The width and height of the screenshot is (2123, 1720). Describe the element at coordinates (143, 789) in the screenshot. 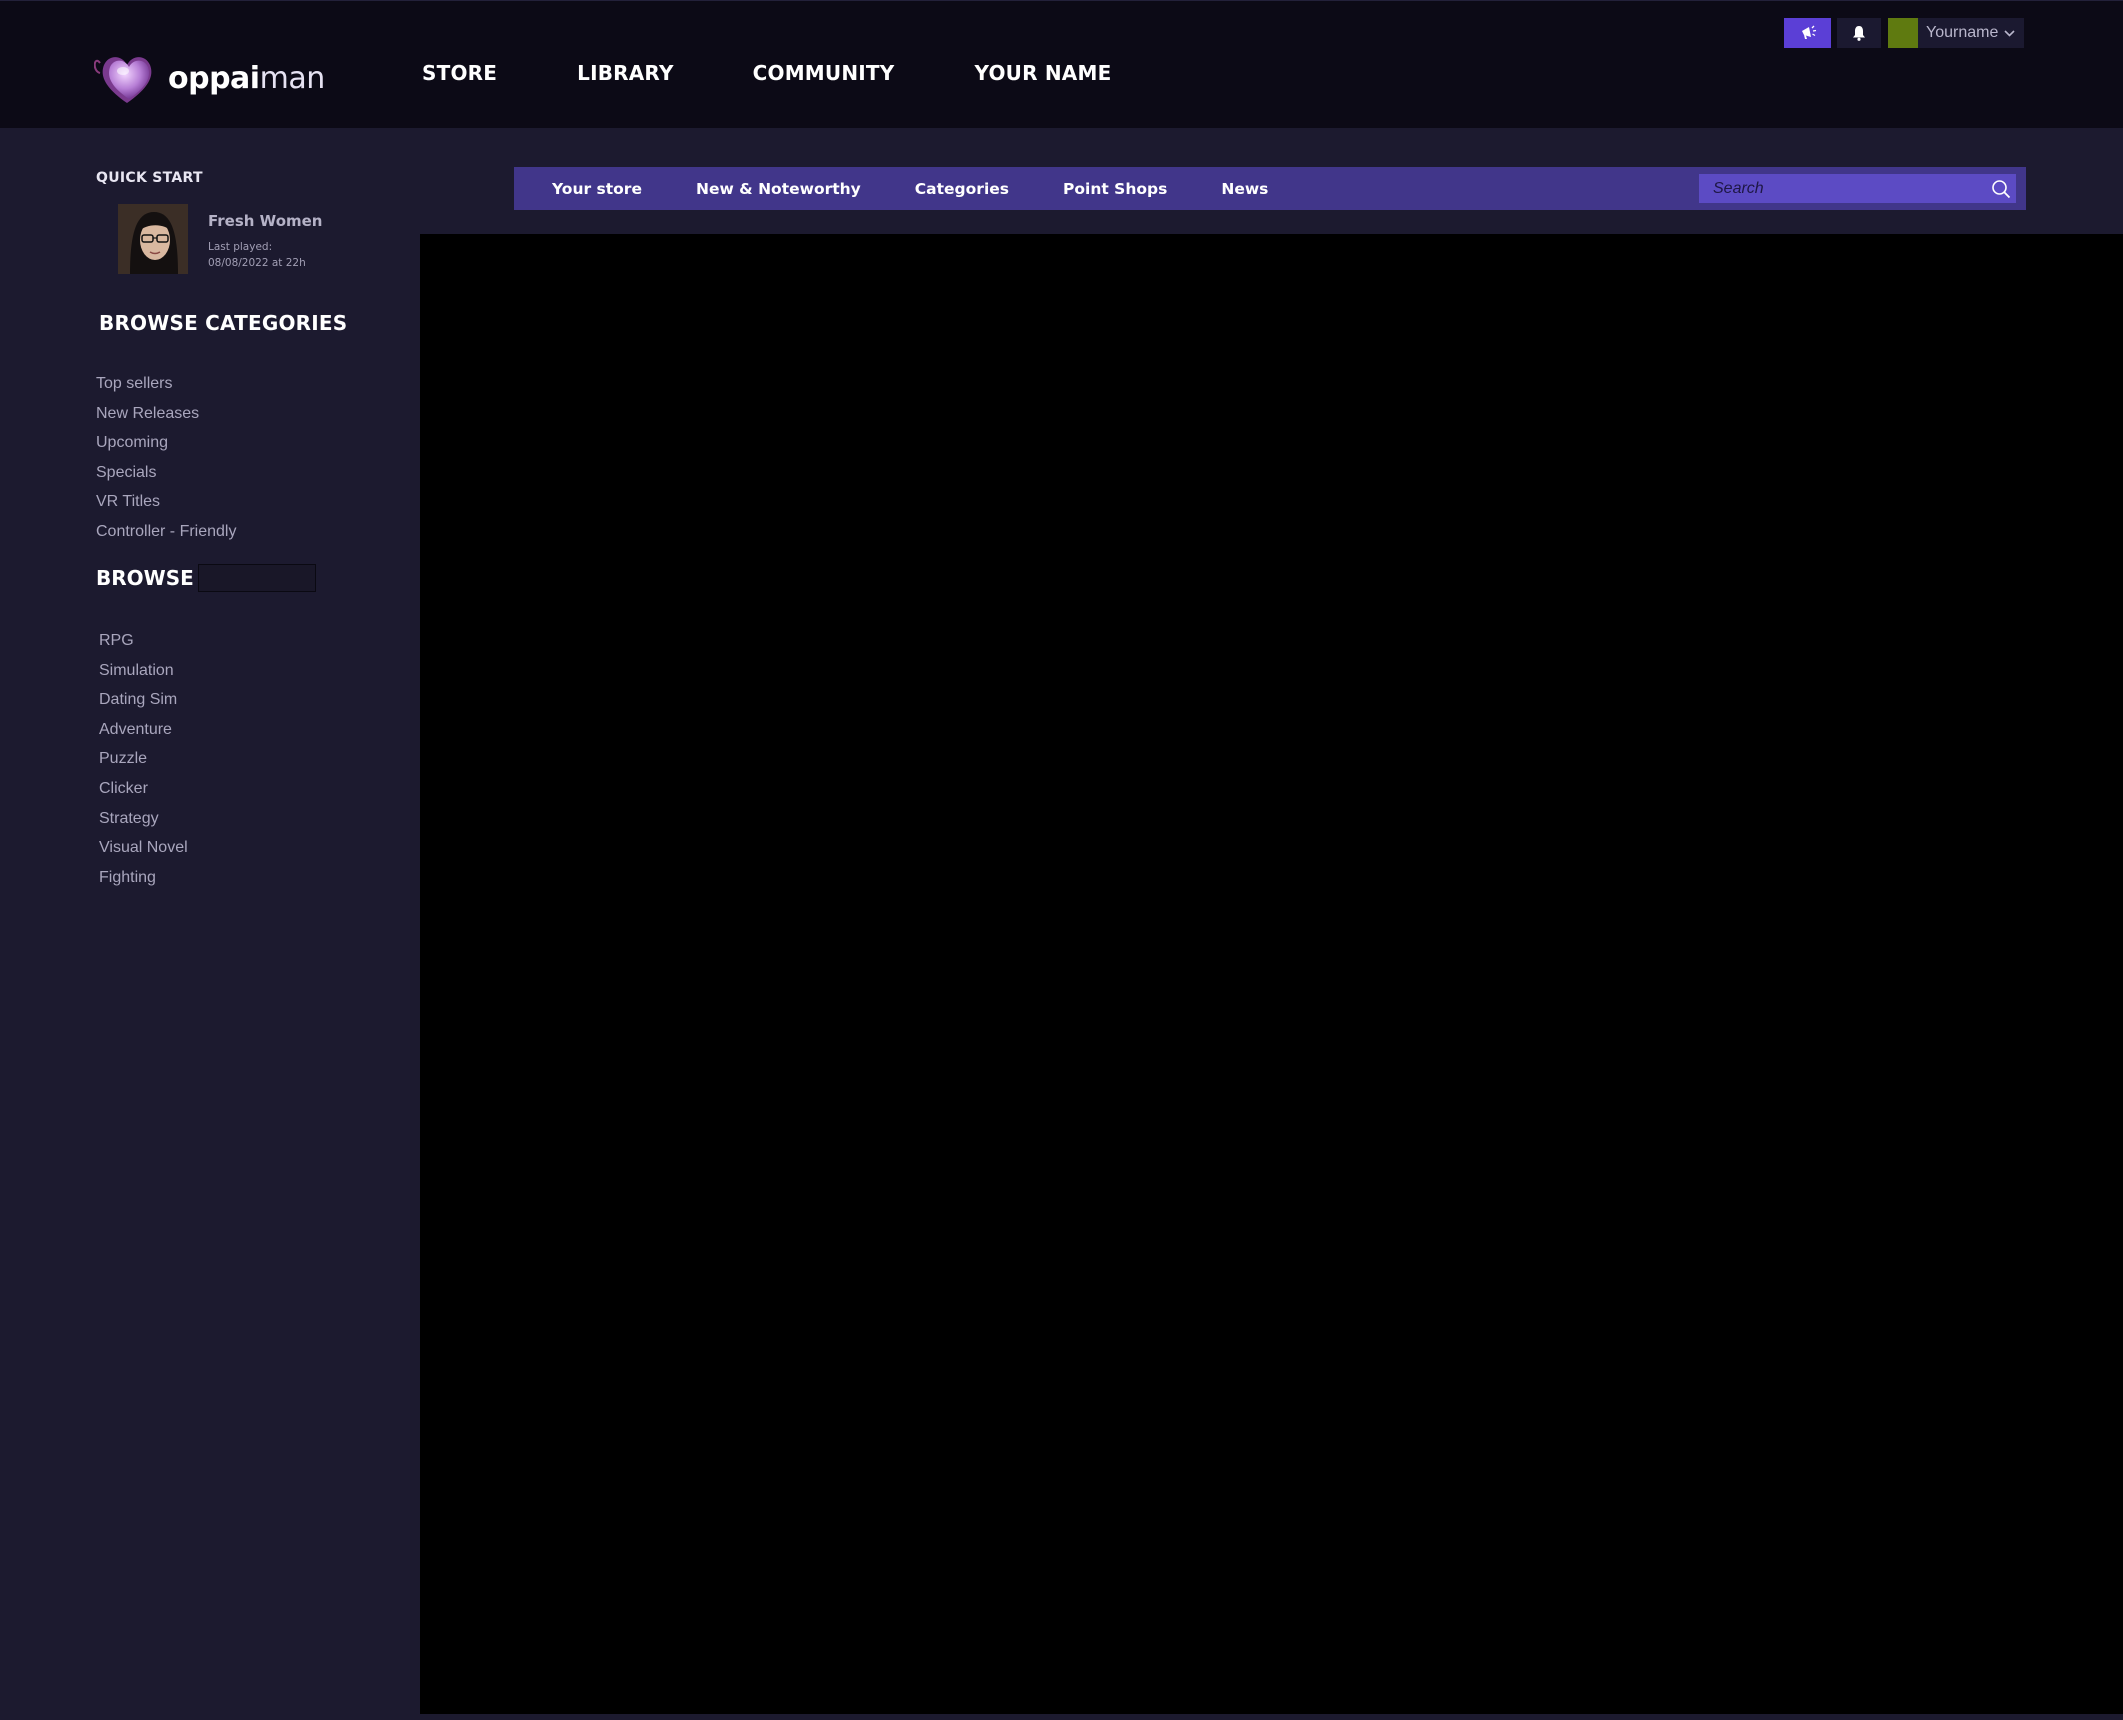

I see `genre-clicker: Clicker` at that location.